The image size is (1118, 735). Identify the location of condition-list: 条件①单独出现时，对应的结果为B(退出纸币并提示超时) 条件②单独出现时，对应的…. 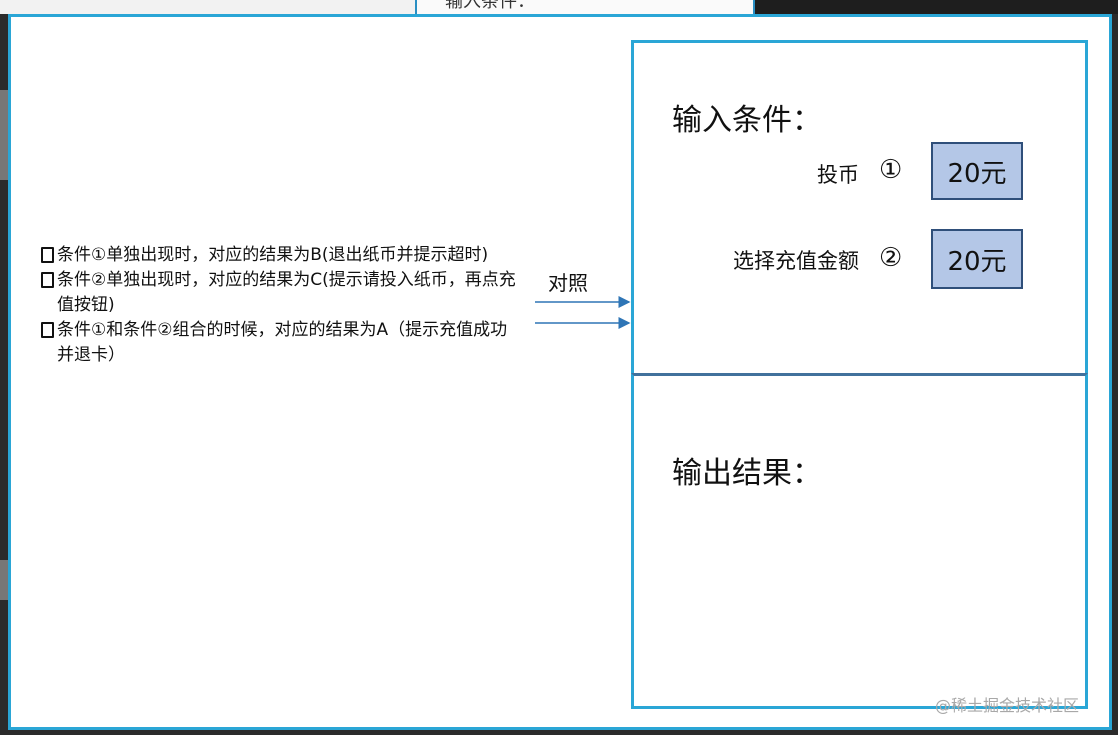
(281, 305).